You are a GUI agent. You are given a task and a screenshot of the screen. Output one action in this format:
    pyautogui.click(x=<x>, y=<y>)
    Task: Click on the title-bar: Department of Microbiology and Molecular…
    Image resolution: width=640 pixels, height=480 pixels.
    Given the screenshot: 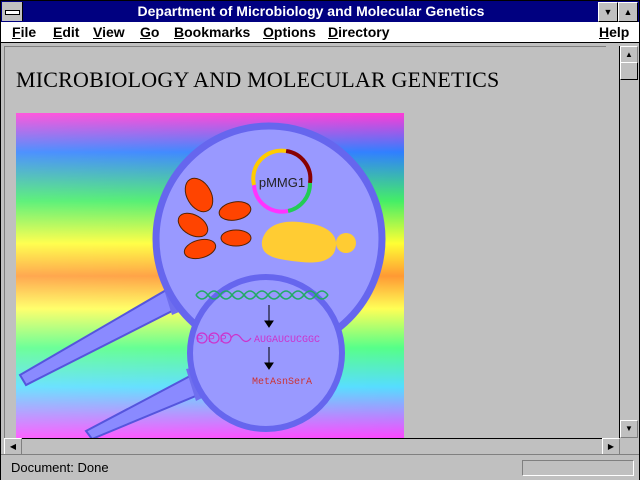 What is the action you would take?
    pyautogui.click(x=320, y=11)
    